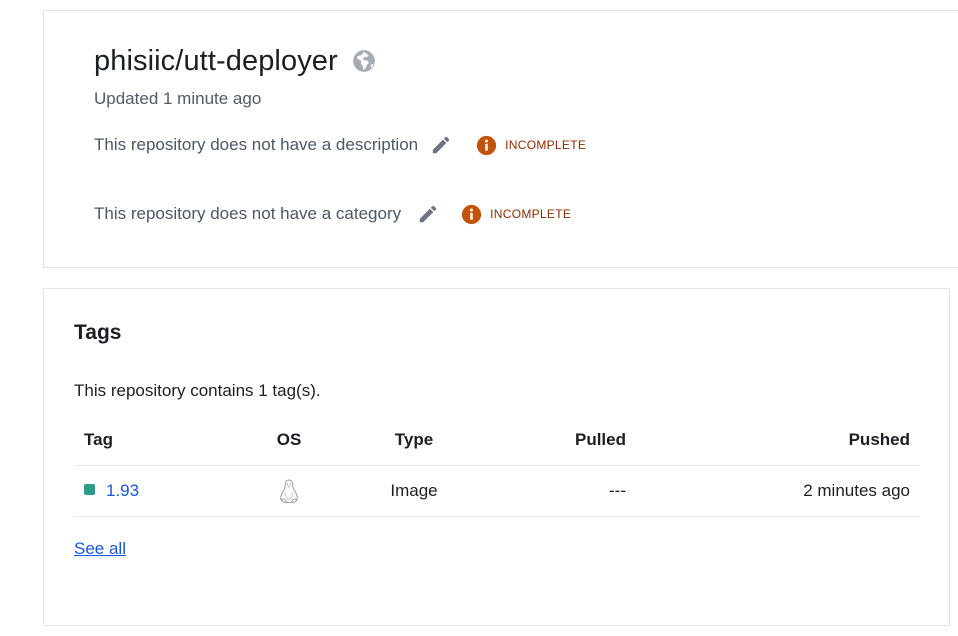 The height and width of the screenshot is (636, 958). I want to click on os-cell, so click(289, 491).